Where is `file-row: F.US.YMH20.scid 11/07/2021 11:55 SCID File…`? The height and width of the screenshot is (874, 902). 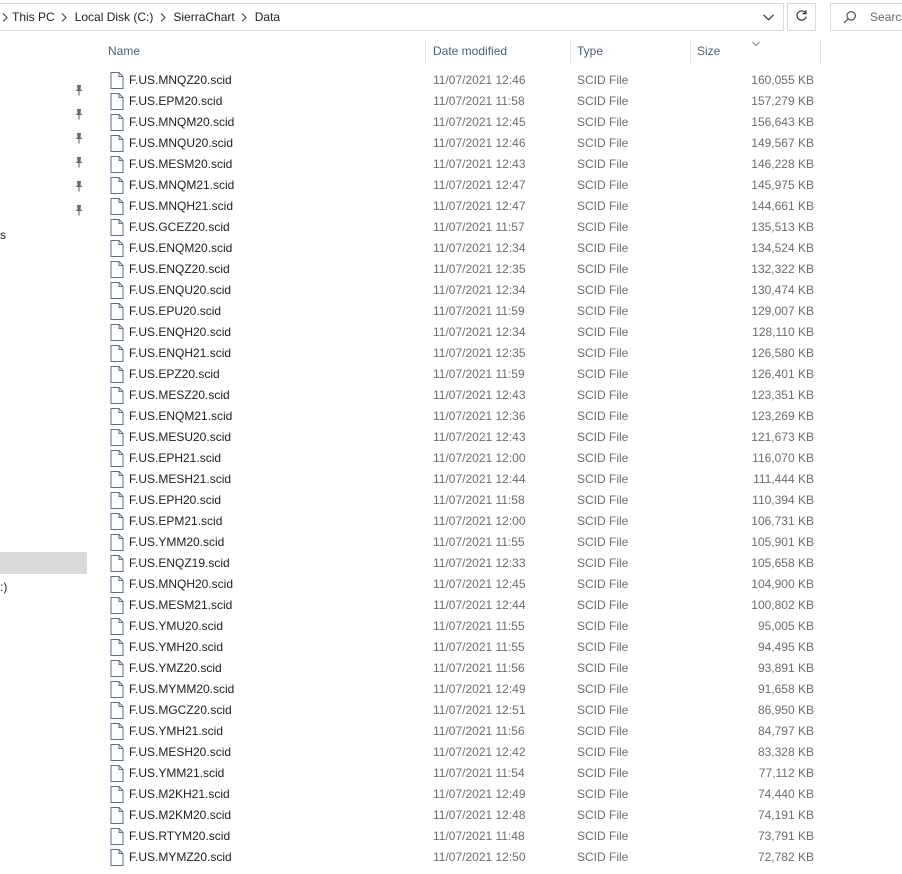 file-row: F.US.YMH20.scid 11/07/2021 11:55 SCID File… is located at coordinates (461, 647).